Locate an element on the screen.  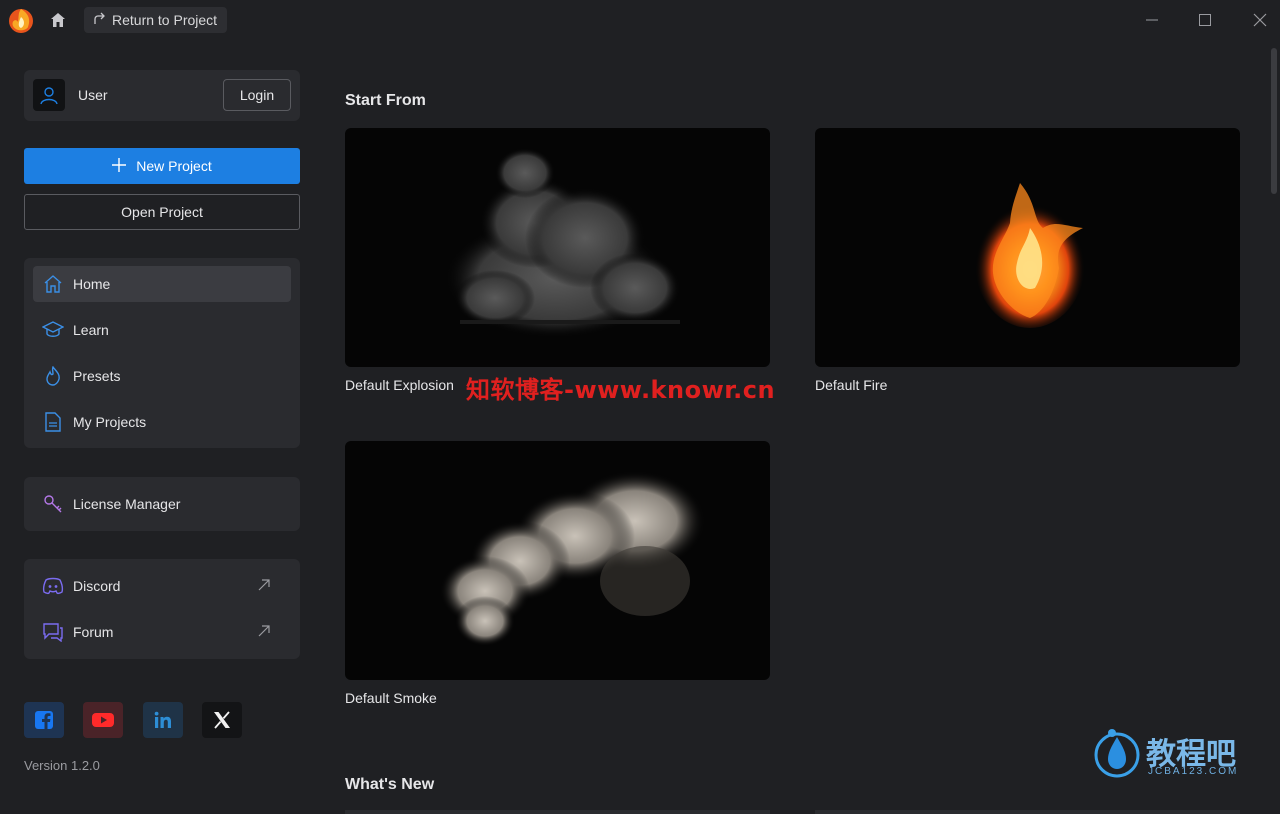
new-project-label: New Project is located at coordinates (174, 166).